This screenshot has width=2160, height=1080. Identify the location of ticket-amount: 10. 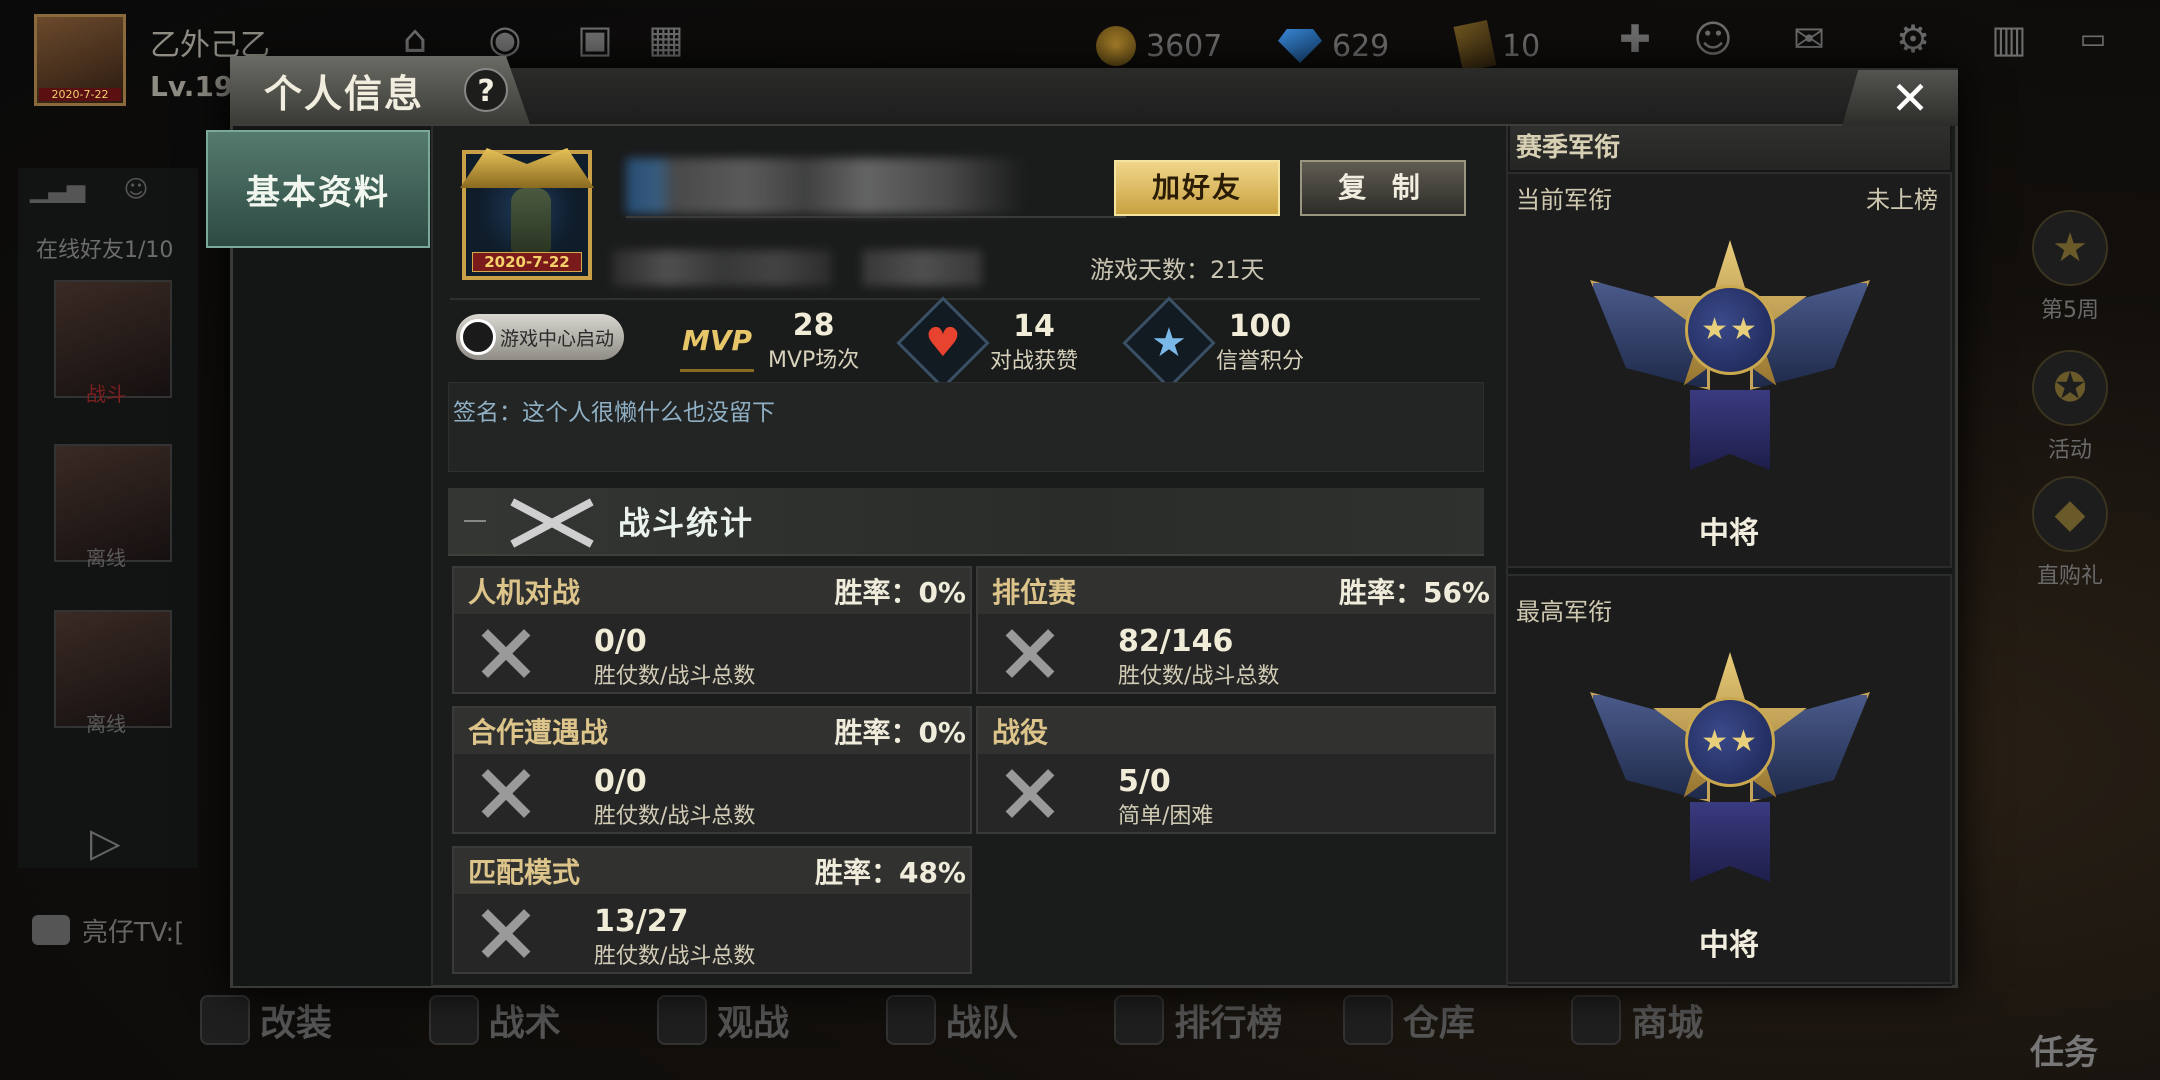
(1521, 46).